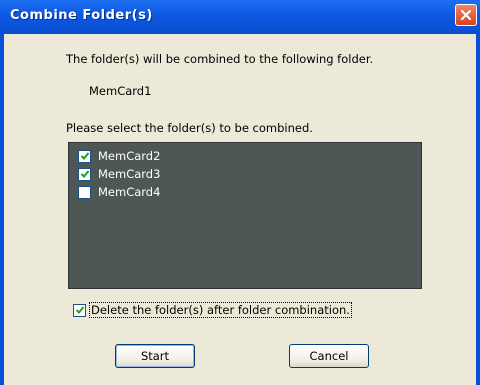 The width and height of the screenshot is (480, 385). I want to click on list-item-memcard3: MemCard3, so click(119, 174).